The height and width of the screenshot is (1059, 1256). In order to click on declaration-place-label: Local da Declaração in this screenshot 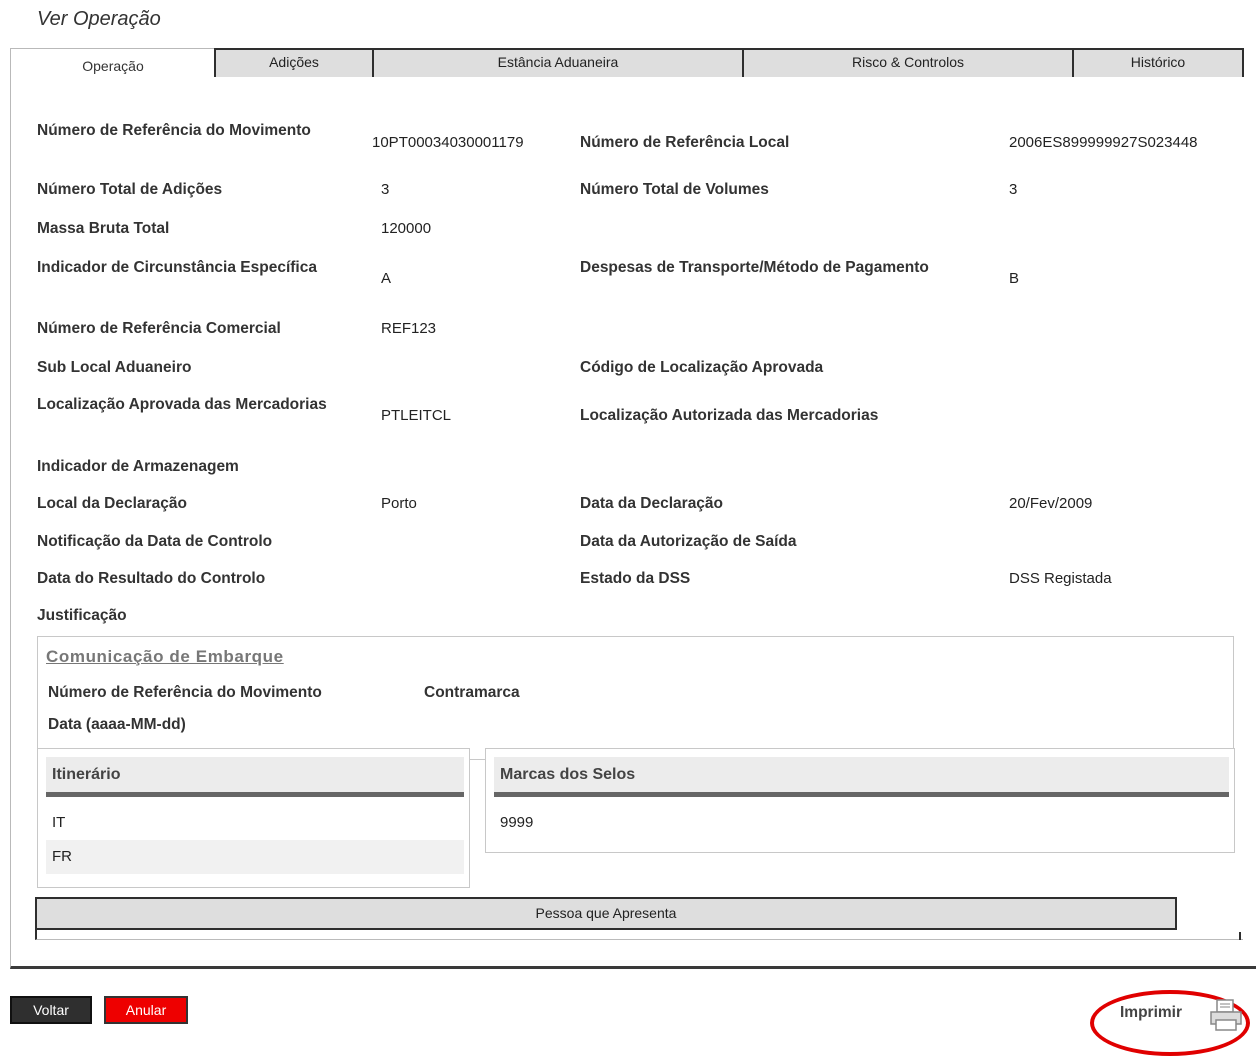, I will do `click(112, 503)`.